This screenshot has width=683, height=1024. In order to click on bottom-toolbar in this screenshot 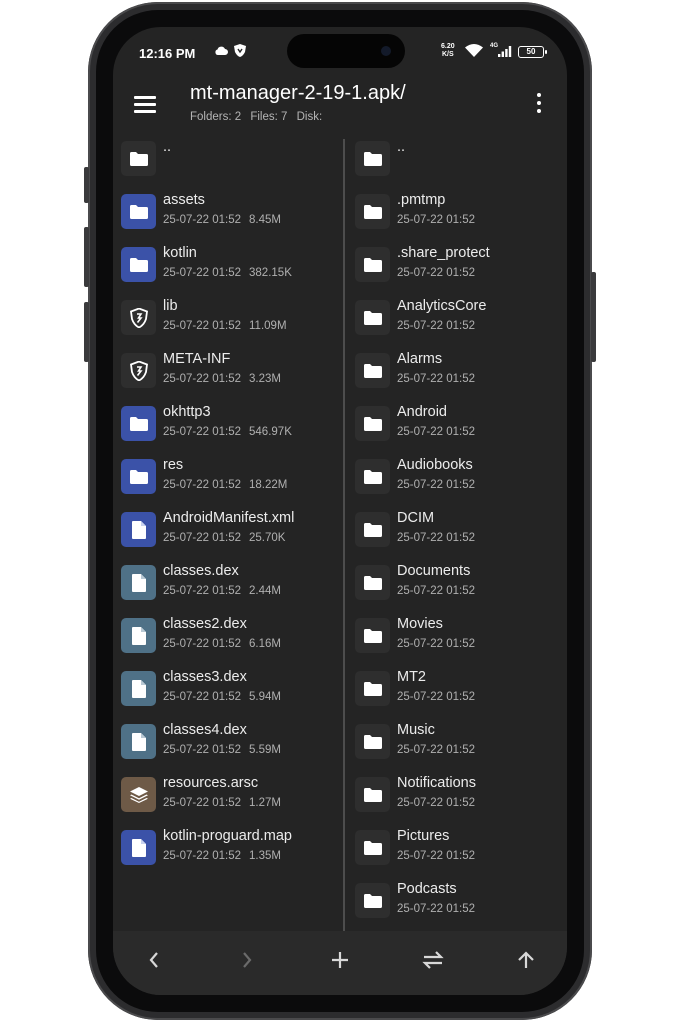, I will do `click(340, 963)`.